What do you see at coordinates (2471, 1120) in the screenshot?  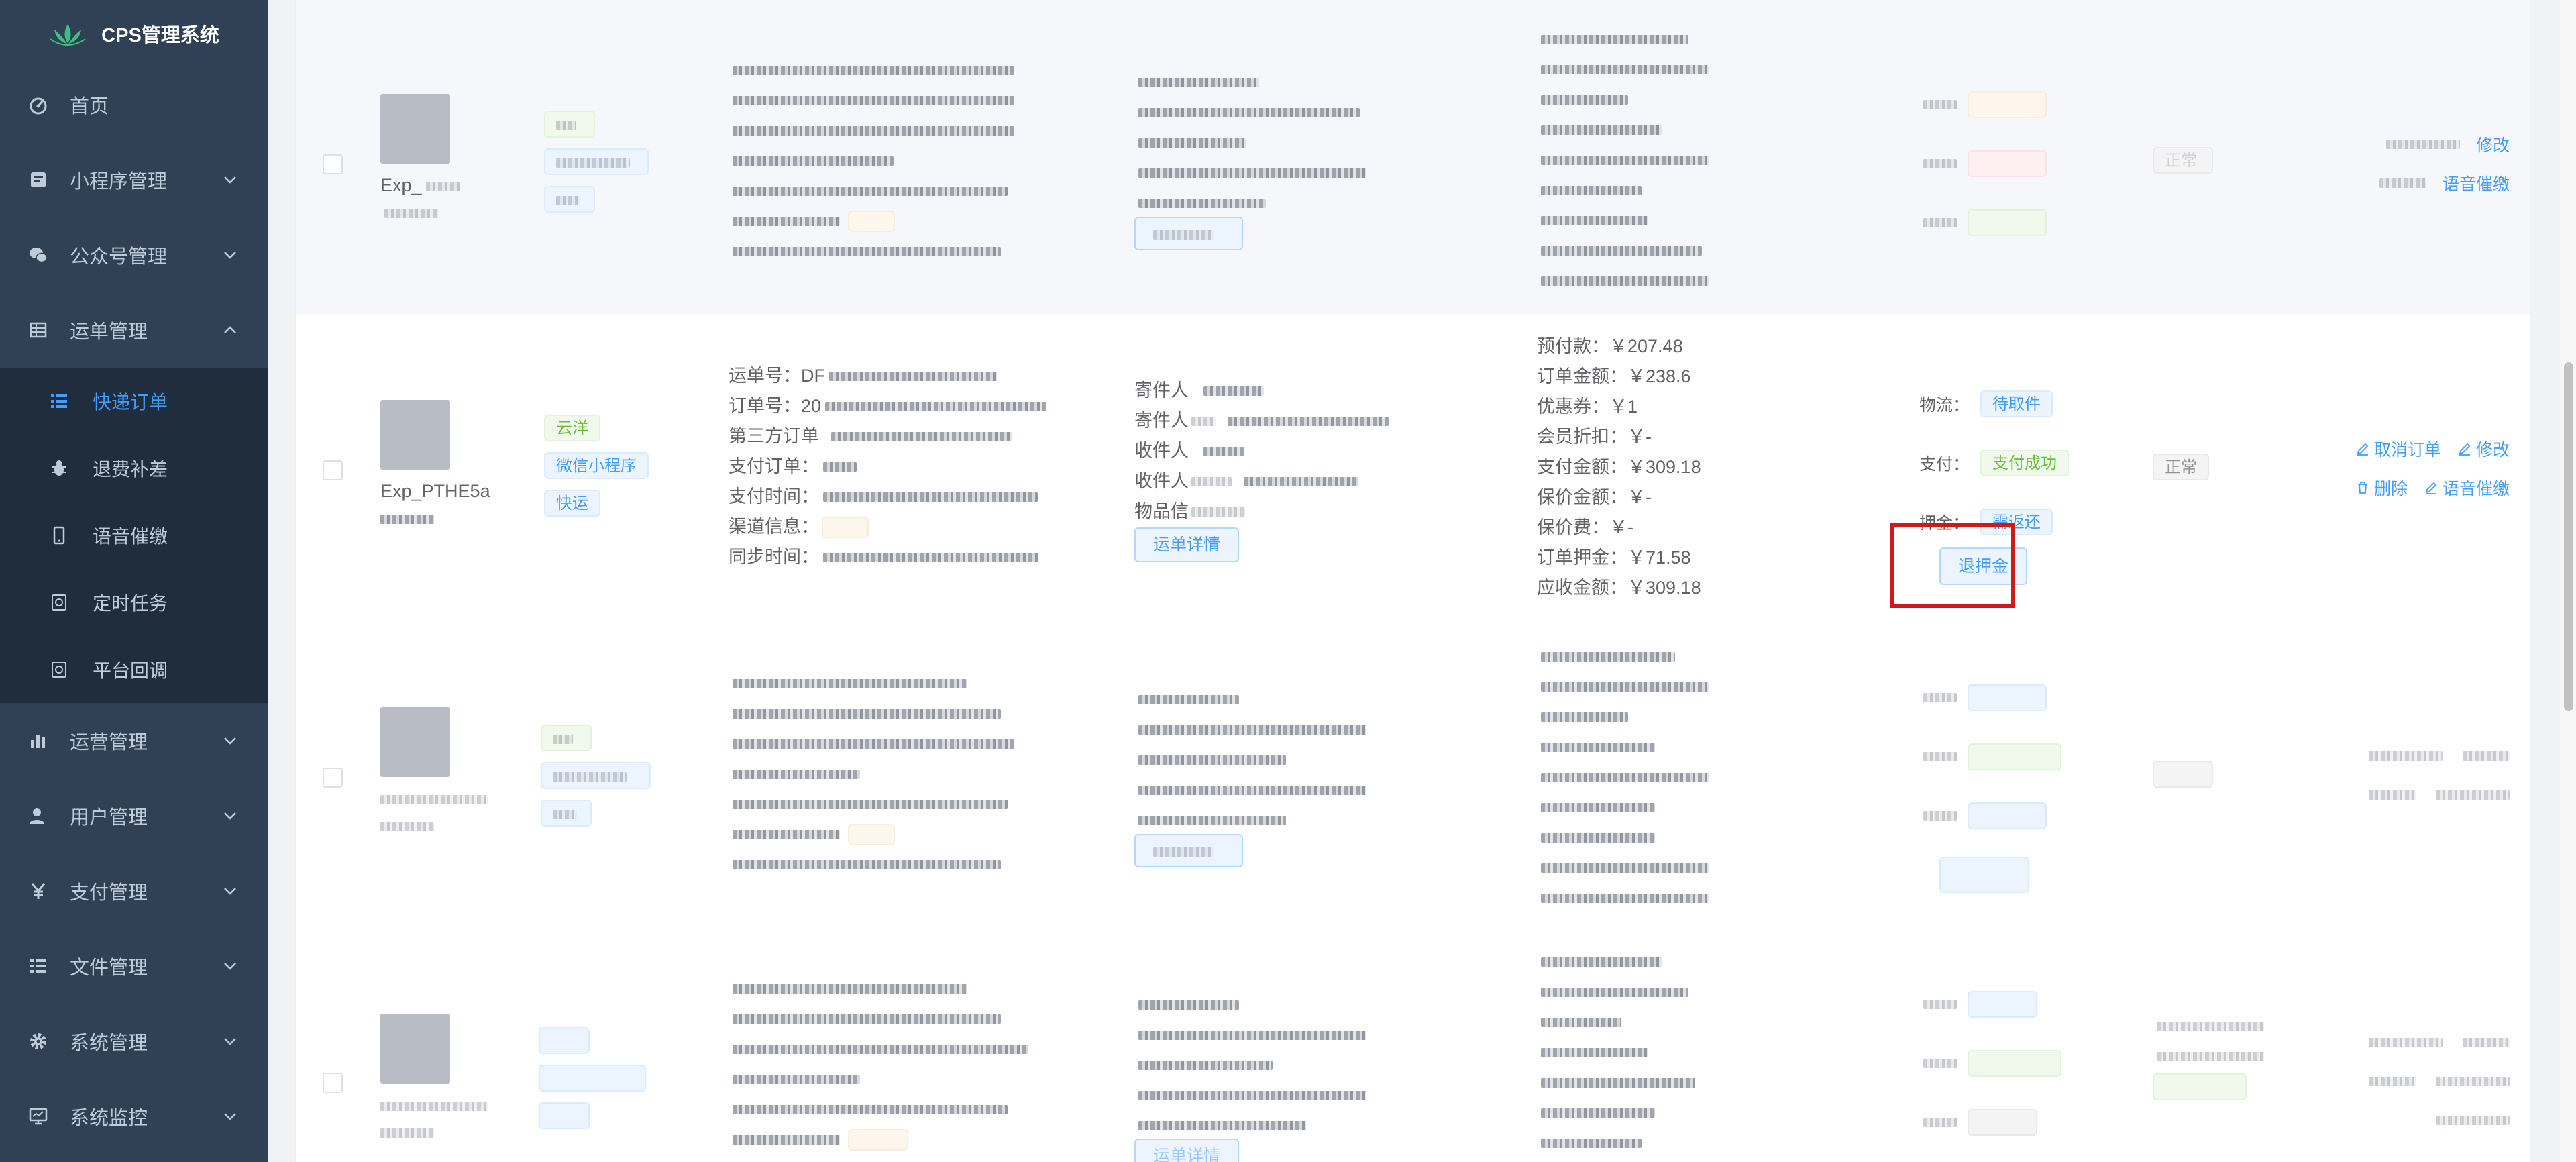 I see `more-link` at bounding box center [2471, 1120].